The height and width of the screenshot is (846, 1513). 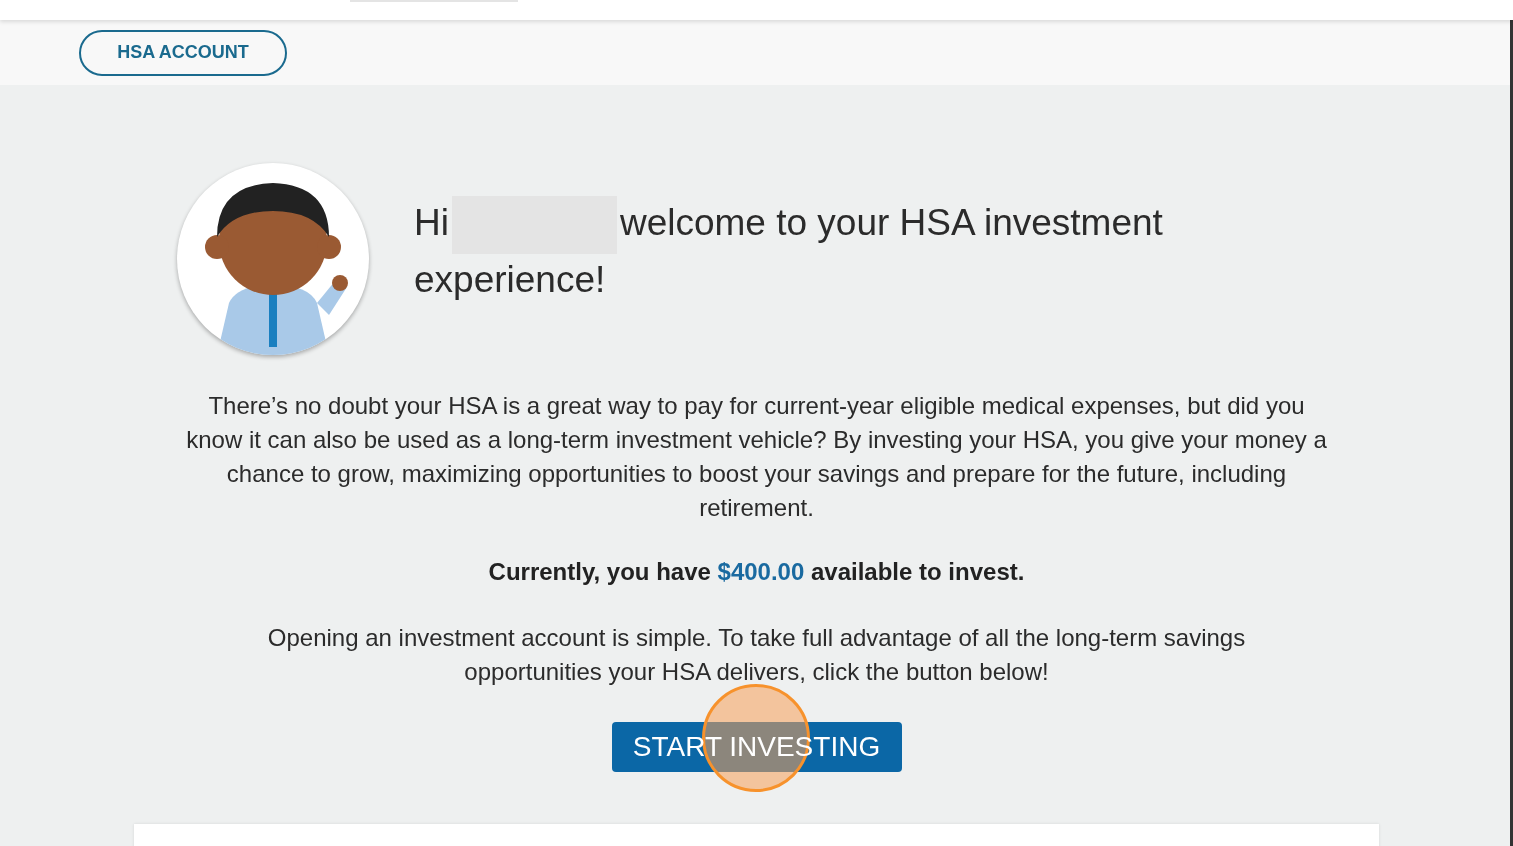 What do you see at coordinates (756, 457) in the screenshot?
I see `intro-paragraph: There’s no doubt your HSA is a great way to pay for current-year eligible medical expenses, but did you know it can also be used as a long-term investment vehicle? By investing your HSA, you give your money a chance to grow, maximizing opportunities to boost your savings and prepare for the future, including retirement.` at bounding box center [756, 457].